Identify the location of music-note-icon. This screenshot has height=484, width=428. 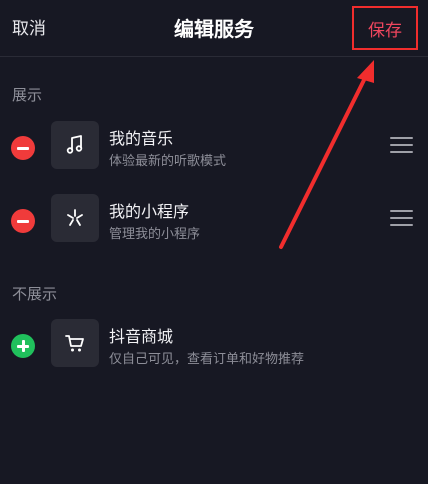
(75, 145).